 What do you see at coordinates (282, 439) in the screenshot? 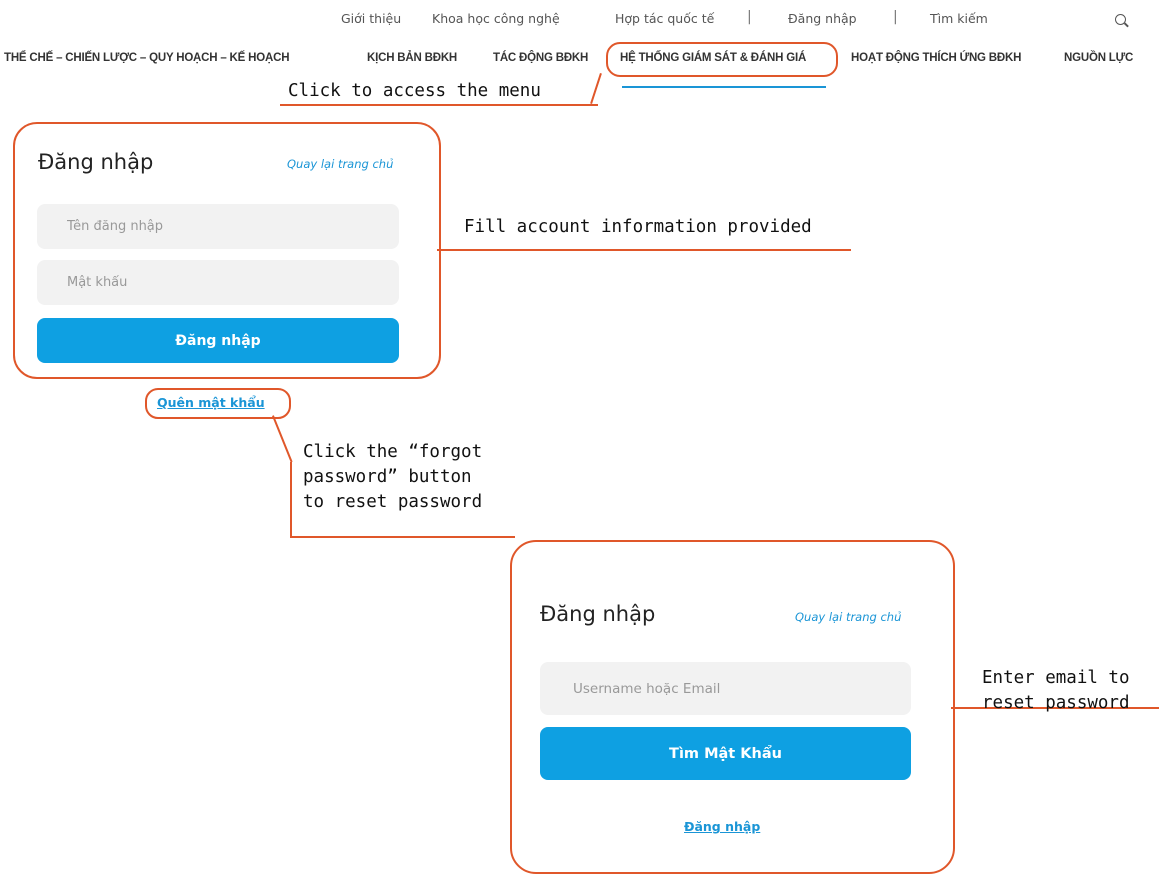
I see `forgot-callout-line` at bounding box center [282, 439].